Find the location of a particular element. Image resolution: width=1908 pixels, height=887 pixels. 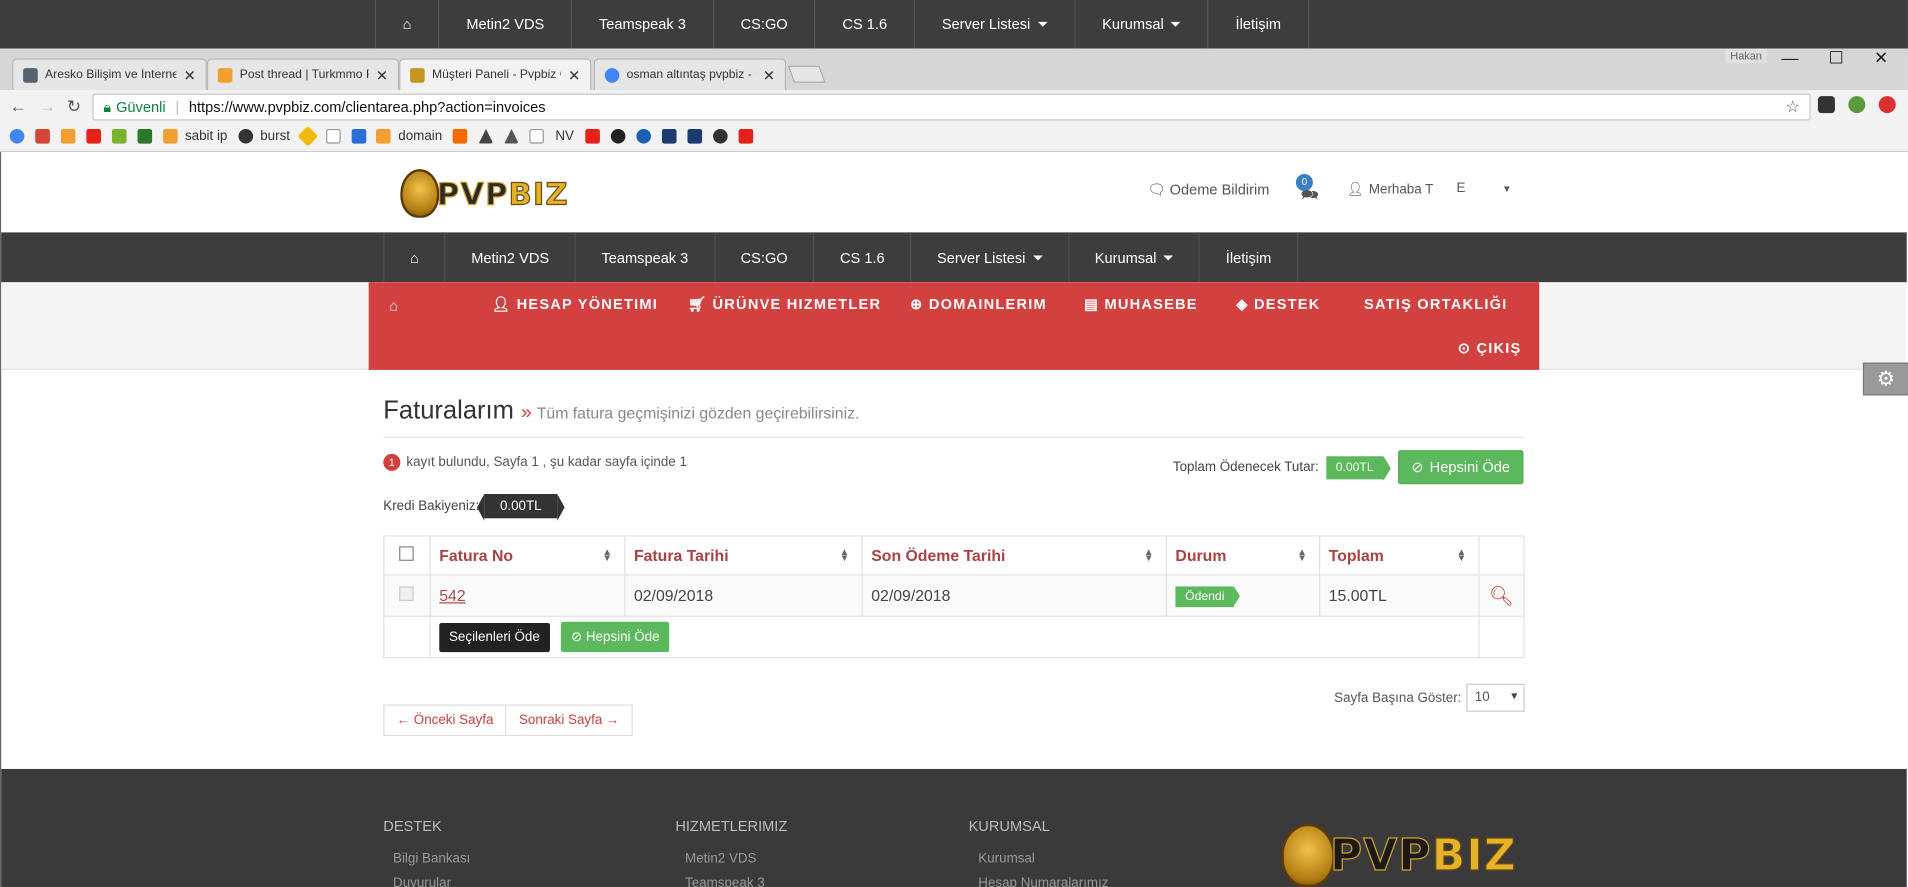

next-page-button: Sonraki Sayfa → is located at coordinates (569, 720).